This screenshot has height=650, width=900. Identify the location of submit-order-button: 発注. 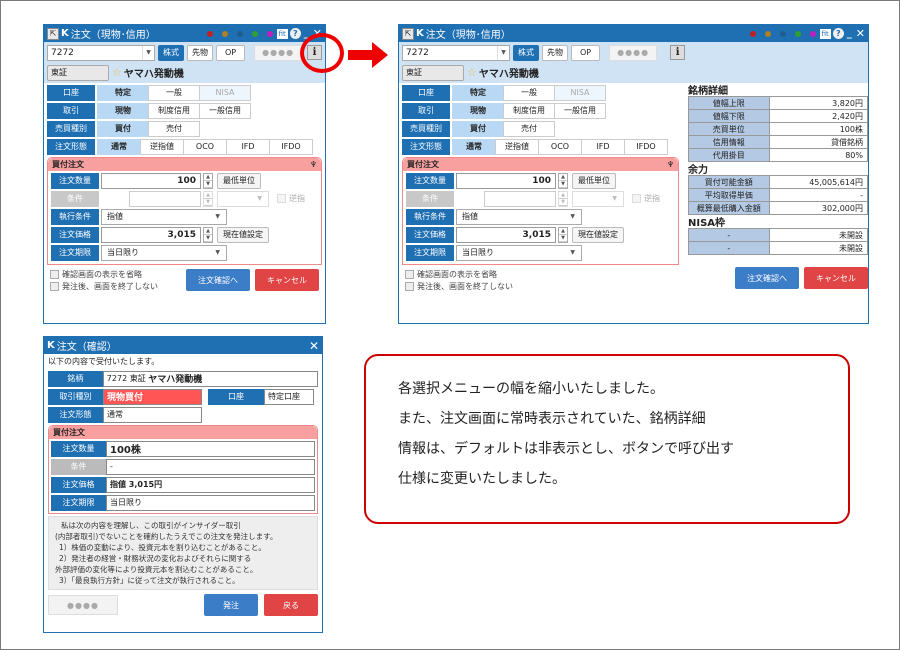
(231, 605).